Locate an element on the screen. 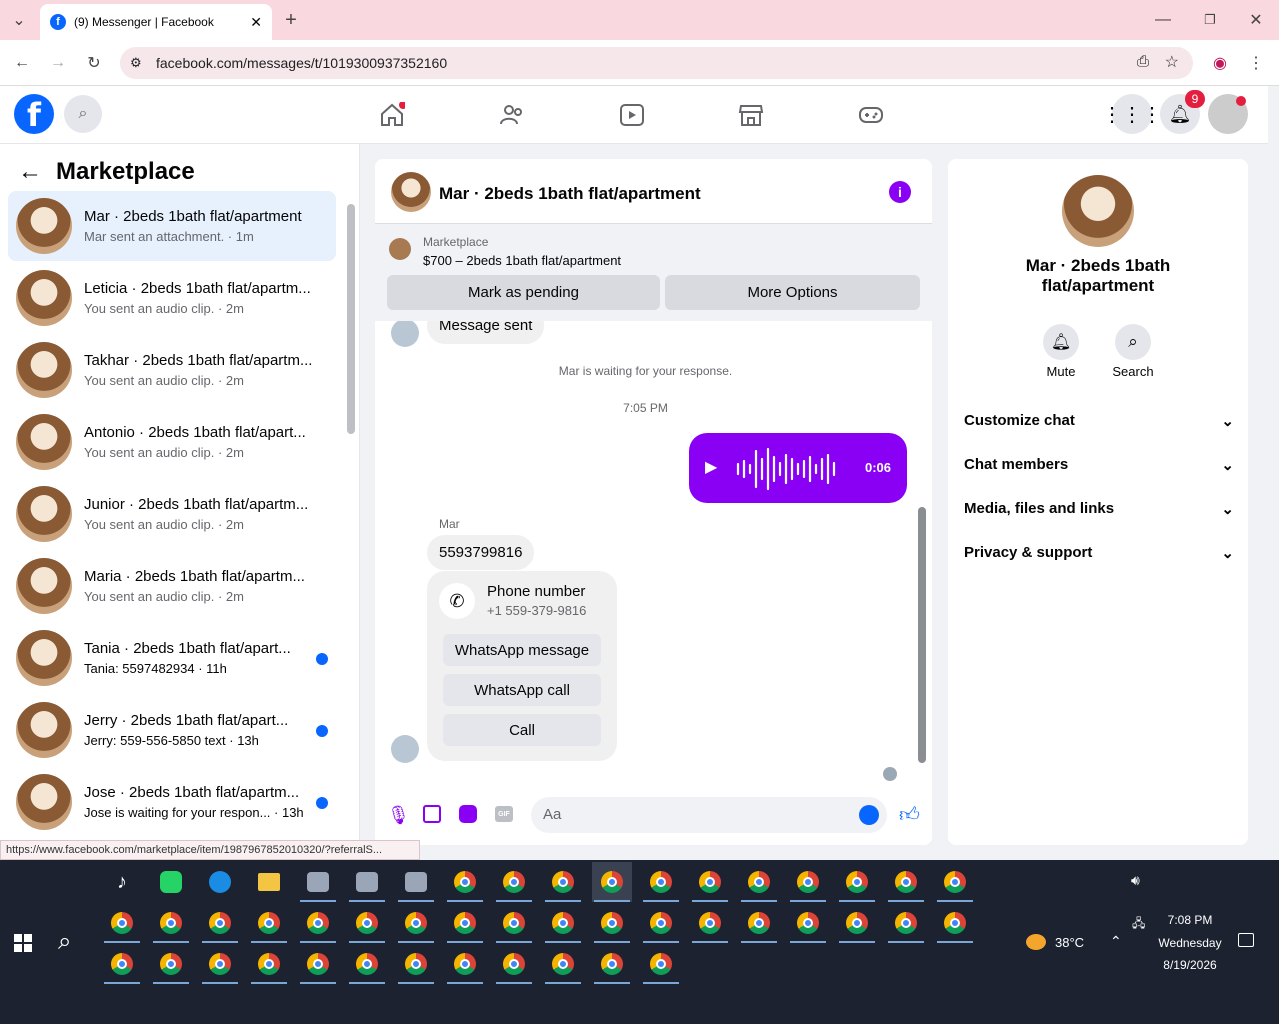  bookmark-star-icon: ☆ is located at coordinates (1172, 62).